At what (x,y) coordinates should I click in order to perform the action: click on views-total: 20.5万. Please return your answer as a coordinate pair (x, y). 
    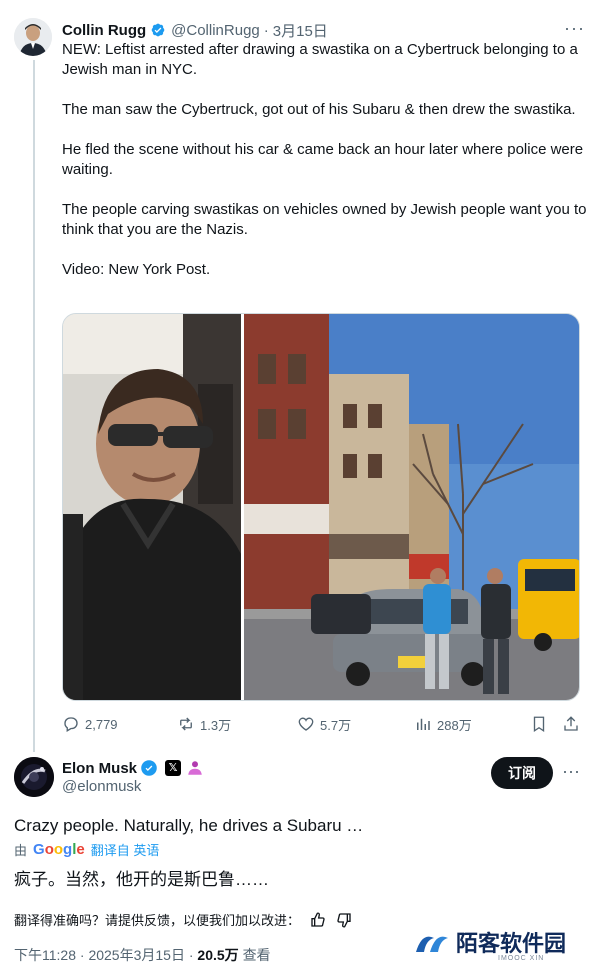
    Looking at the image, I should click on (218, 955).